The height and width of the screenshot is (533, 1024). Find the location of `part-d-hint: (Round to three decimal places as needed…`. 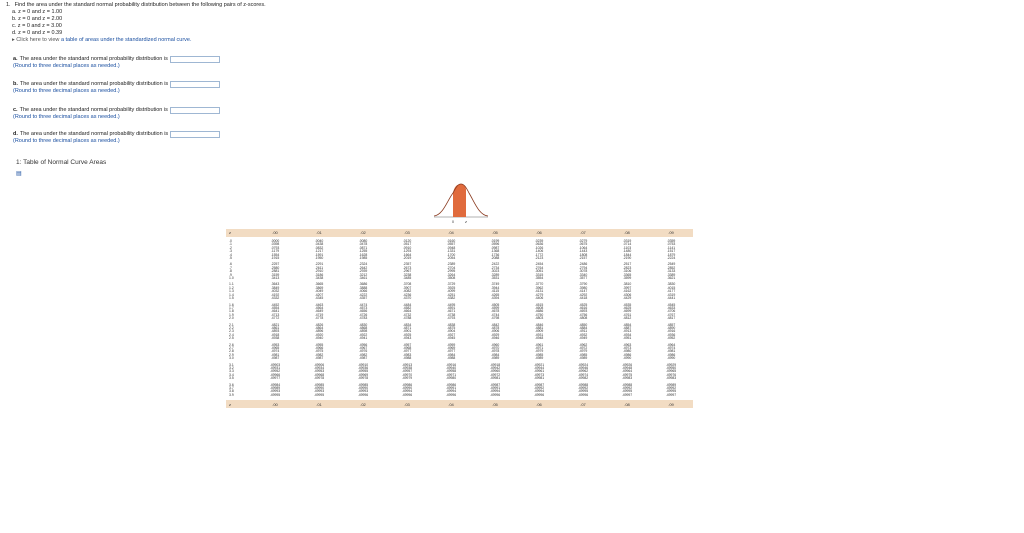

part-d-hint: (Round to three decimal places as needed… is located at coordinates (66, 141).